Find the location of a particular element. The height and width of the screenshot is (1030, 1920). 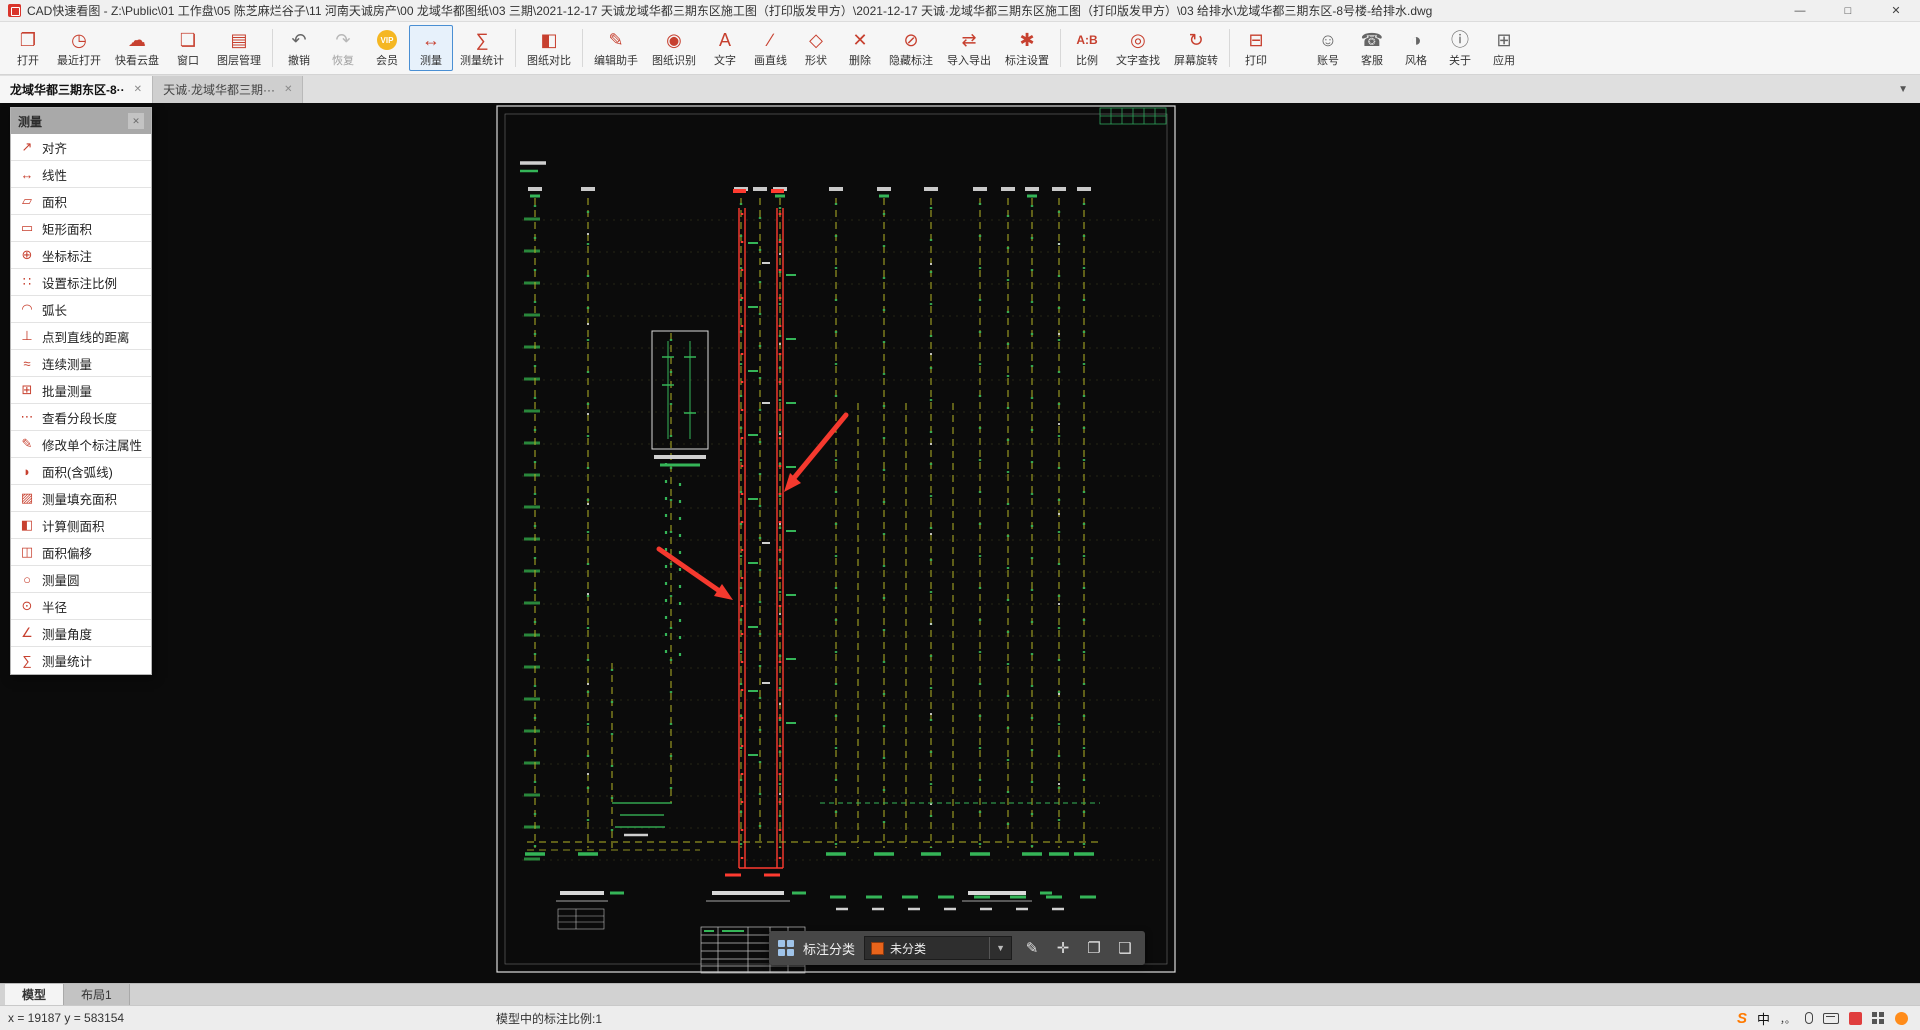

toolbar-button-import-export: ⇄ 导入导出 is located at coordinates (969, 48).